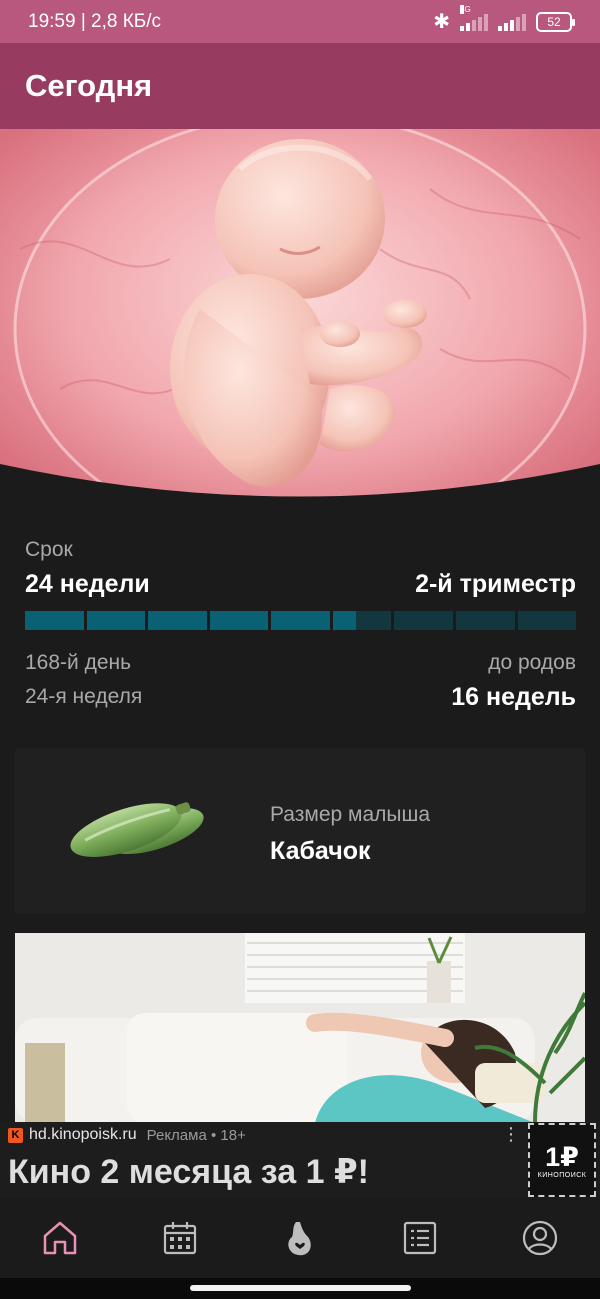 The image size is (600, 1299). I want to click on until-birth-label: до родов, so click(532, 662).